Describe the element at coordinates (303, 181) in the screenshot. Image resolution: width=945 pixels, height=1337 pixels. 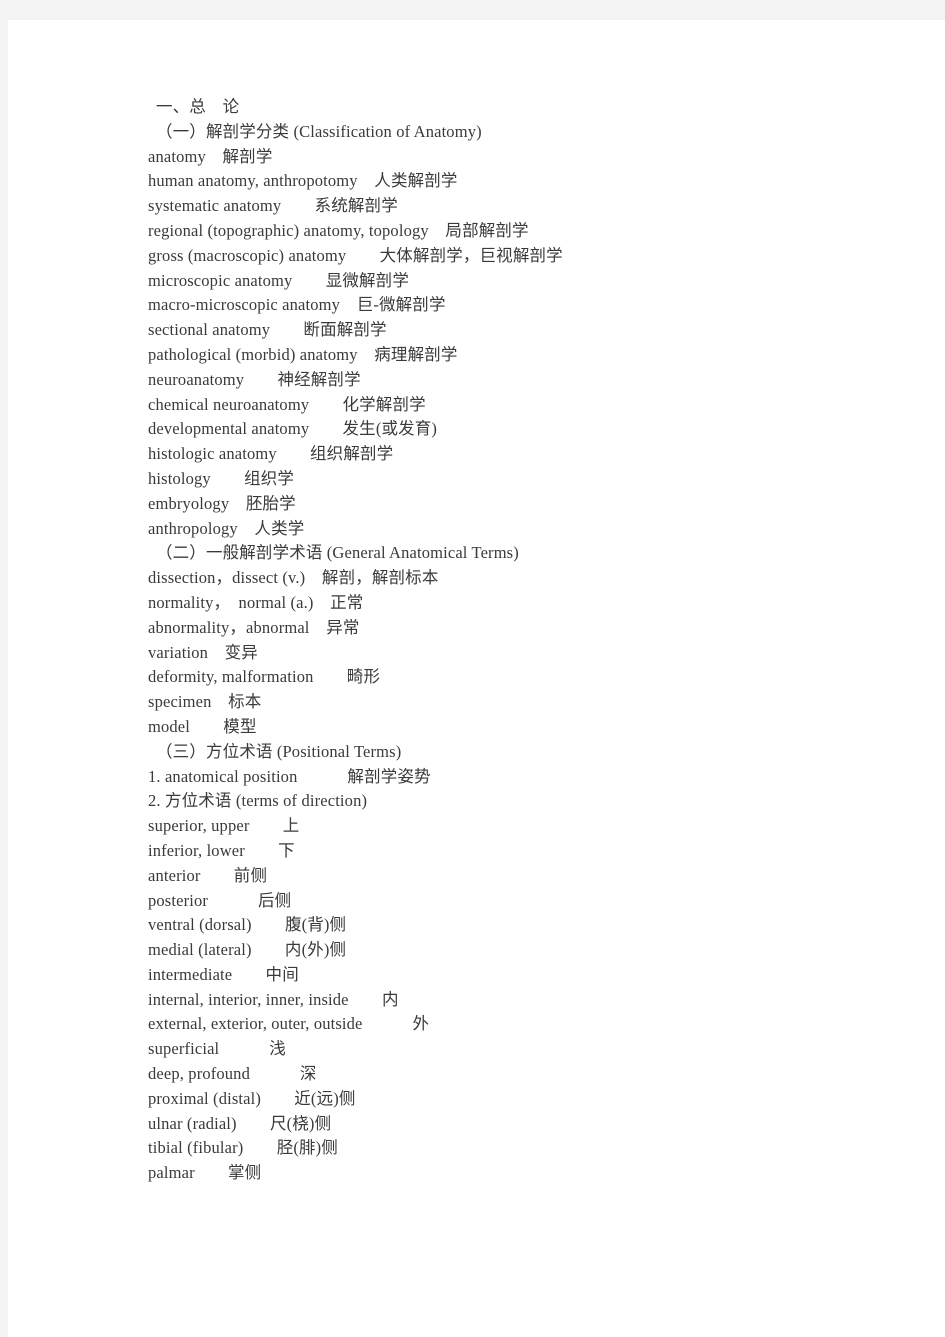
I see `glossary-line: human anatomy, anthropotomy 人类解剖学` at that location.